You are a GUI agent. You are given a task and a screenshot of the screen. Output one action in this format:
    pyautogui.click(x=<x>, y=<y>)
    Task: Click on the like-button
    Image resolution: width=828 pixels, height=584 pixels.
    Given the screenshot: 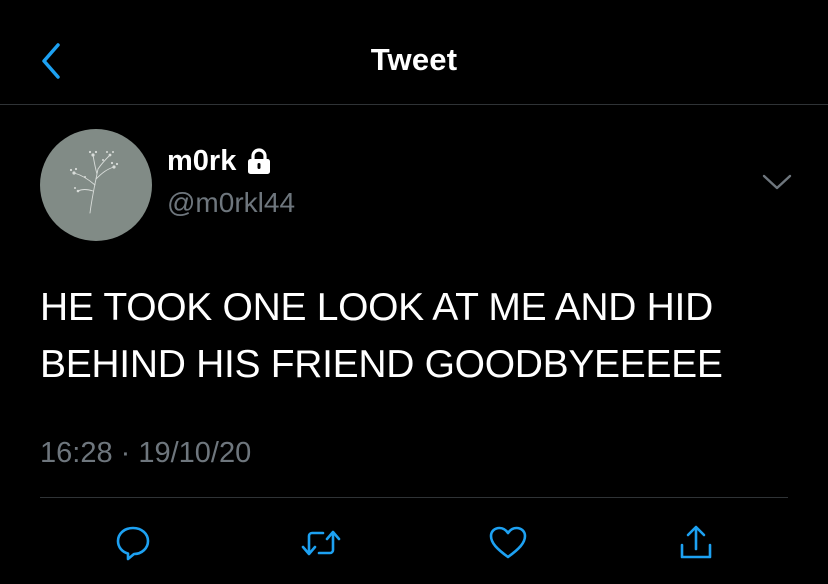 What is the action you would take?
    pyautogui.click(x=508, y=543)
    